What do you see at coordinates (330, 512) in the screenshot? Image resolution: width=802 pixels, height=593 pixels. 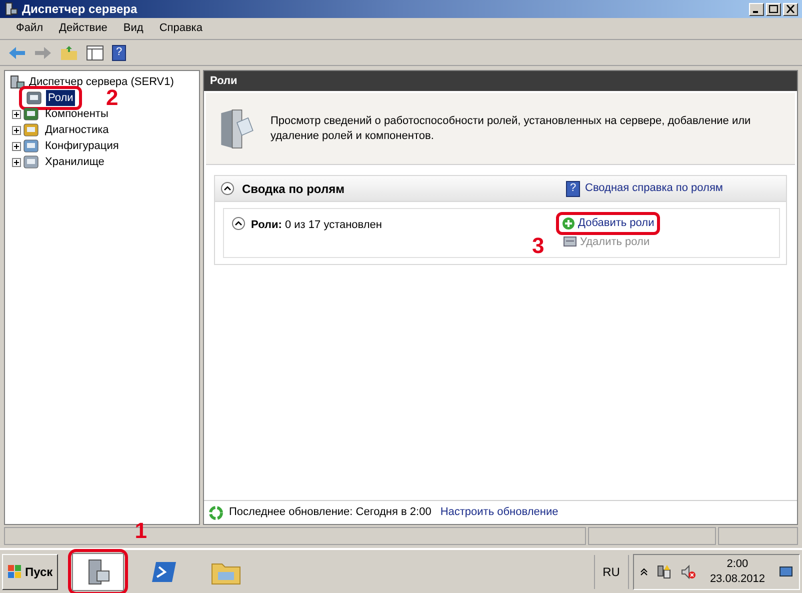 I see `last-update-text: Последнее обновление: Сегодня в 2:00` at bounding box center [330, 512].